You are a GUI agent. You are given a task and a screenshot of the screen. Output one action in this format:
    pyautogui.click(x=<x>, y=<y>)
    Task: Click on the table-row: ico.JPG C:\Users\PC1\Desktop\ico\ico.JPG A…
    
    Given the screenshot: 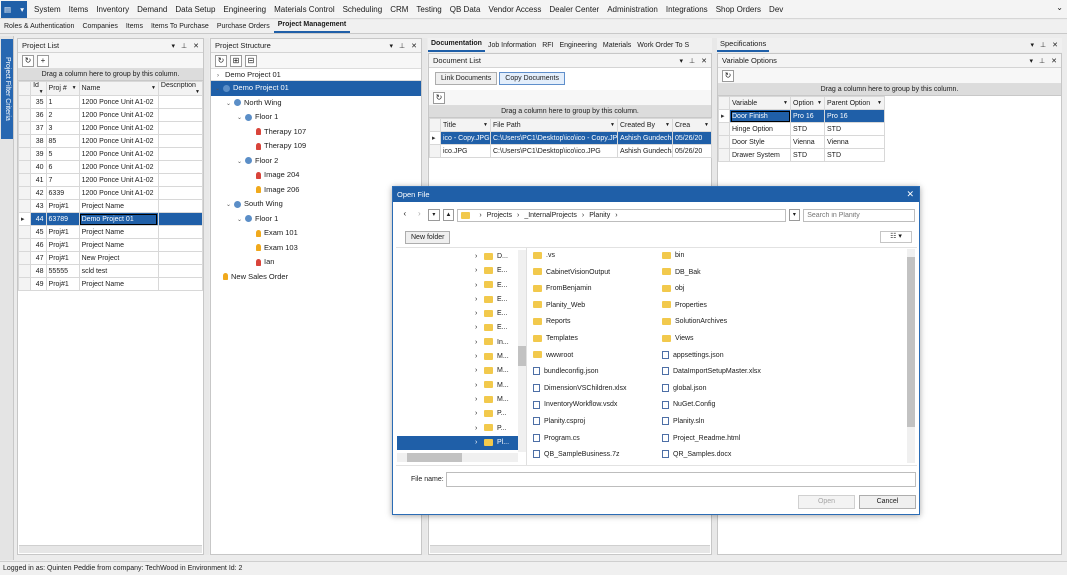 What is the action you would take?
    pyautogui.click(x=570, y=151)
    